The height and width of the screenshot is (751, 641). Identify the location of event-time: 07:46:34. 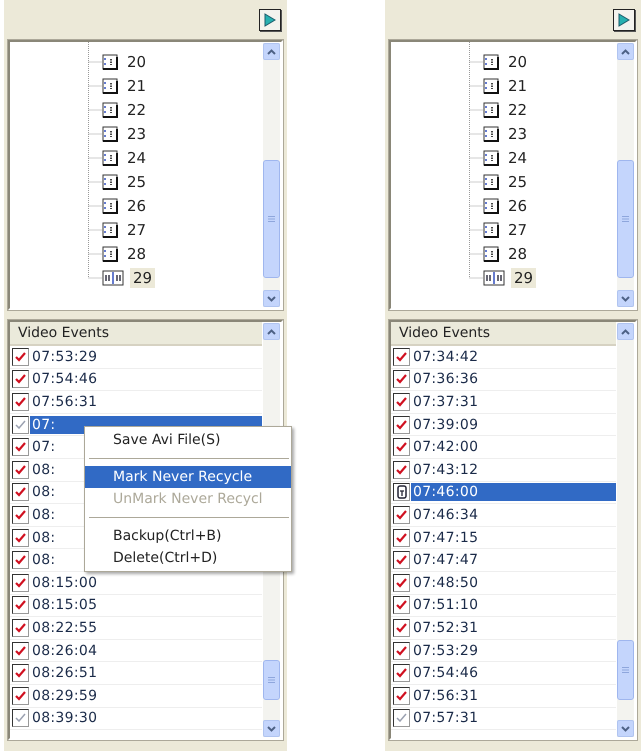
(513, 515).